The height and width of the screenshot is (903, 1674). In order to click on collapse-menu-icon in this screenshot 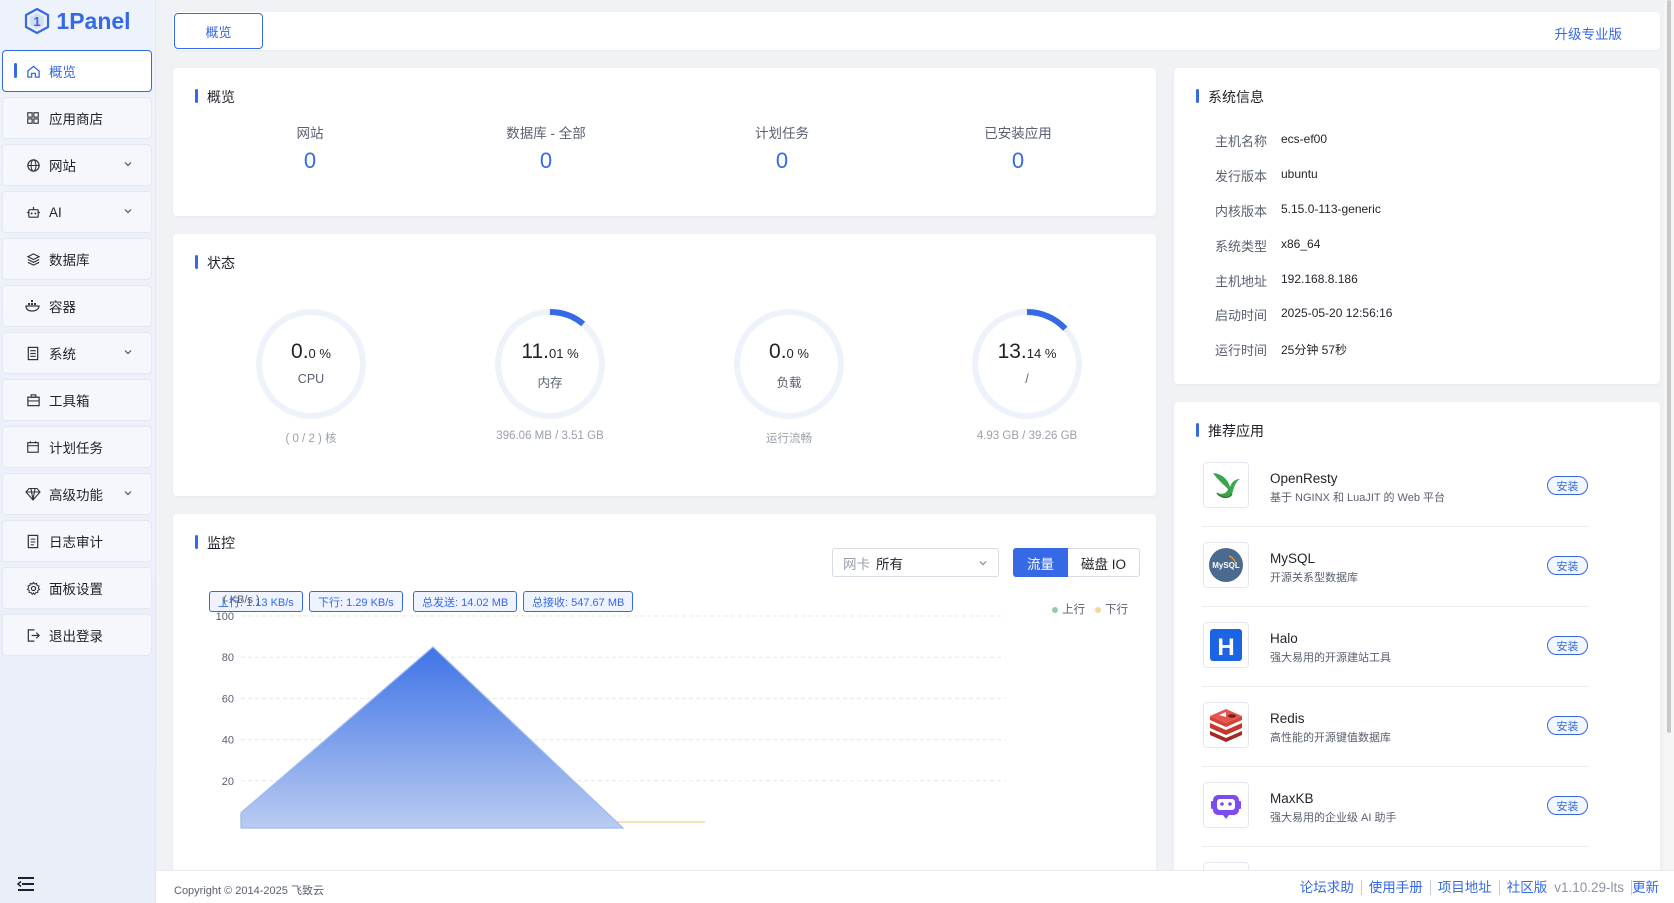, I will do `click(26, 884)`.